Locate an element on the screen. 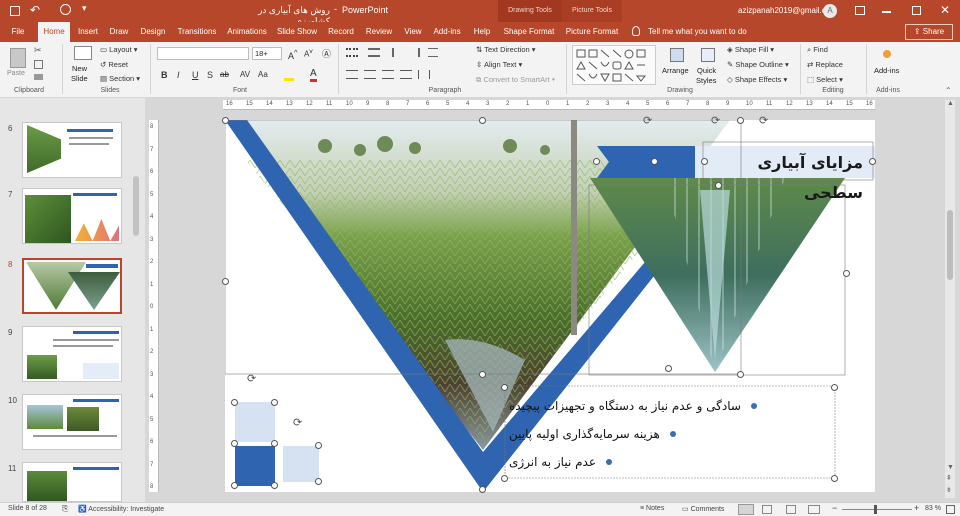 Image resolution: width=960 pixels, height=516 pixels. quick-styles-button: Quick Styles is located at coordinates (709, 66).